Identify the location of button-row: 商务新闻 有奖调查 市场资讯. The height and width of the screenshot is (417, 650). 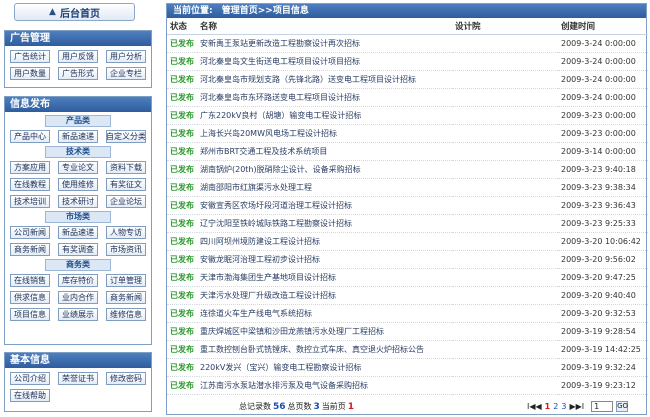
(78, 249).